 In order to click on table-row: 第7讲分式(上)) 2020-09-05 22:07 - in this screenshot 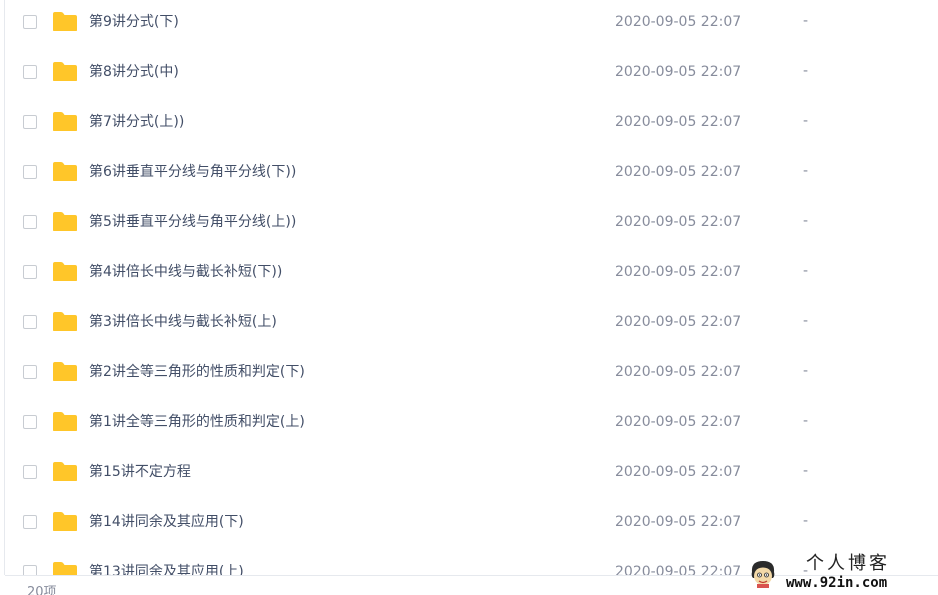, I will do `click(471, 125)`.